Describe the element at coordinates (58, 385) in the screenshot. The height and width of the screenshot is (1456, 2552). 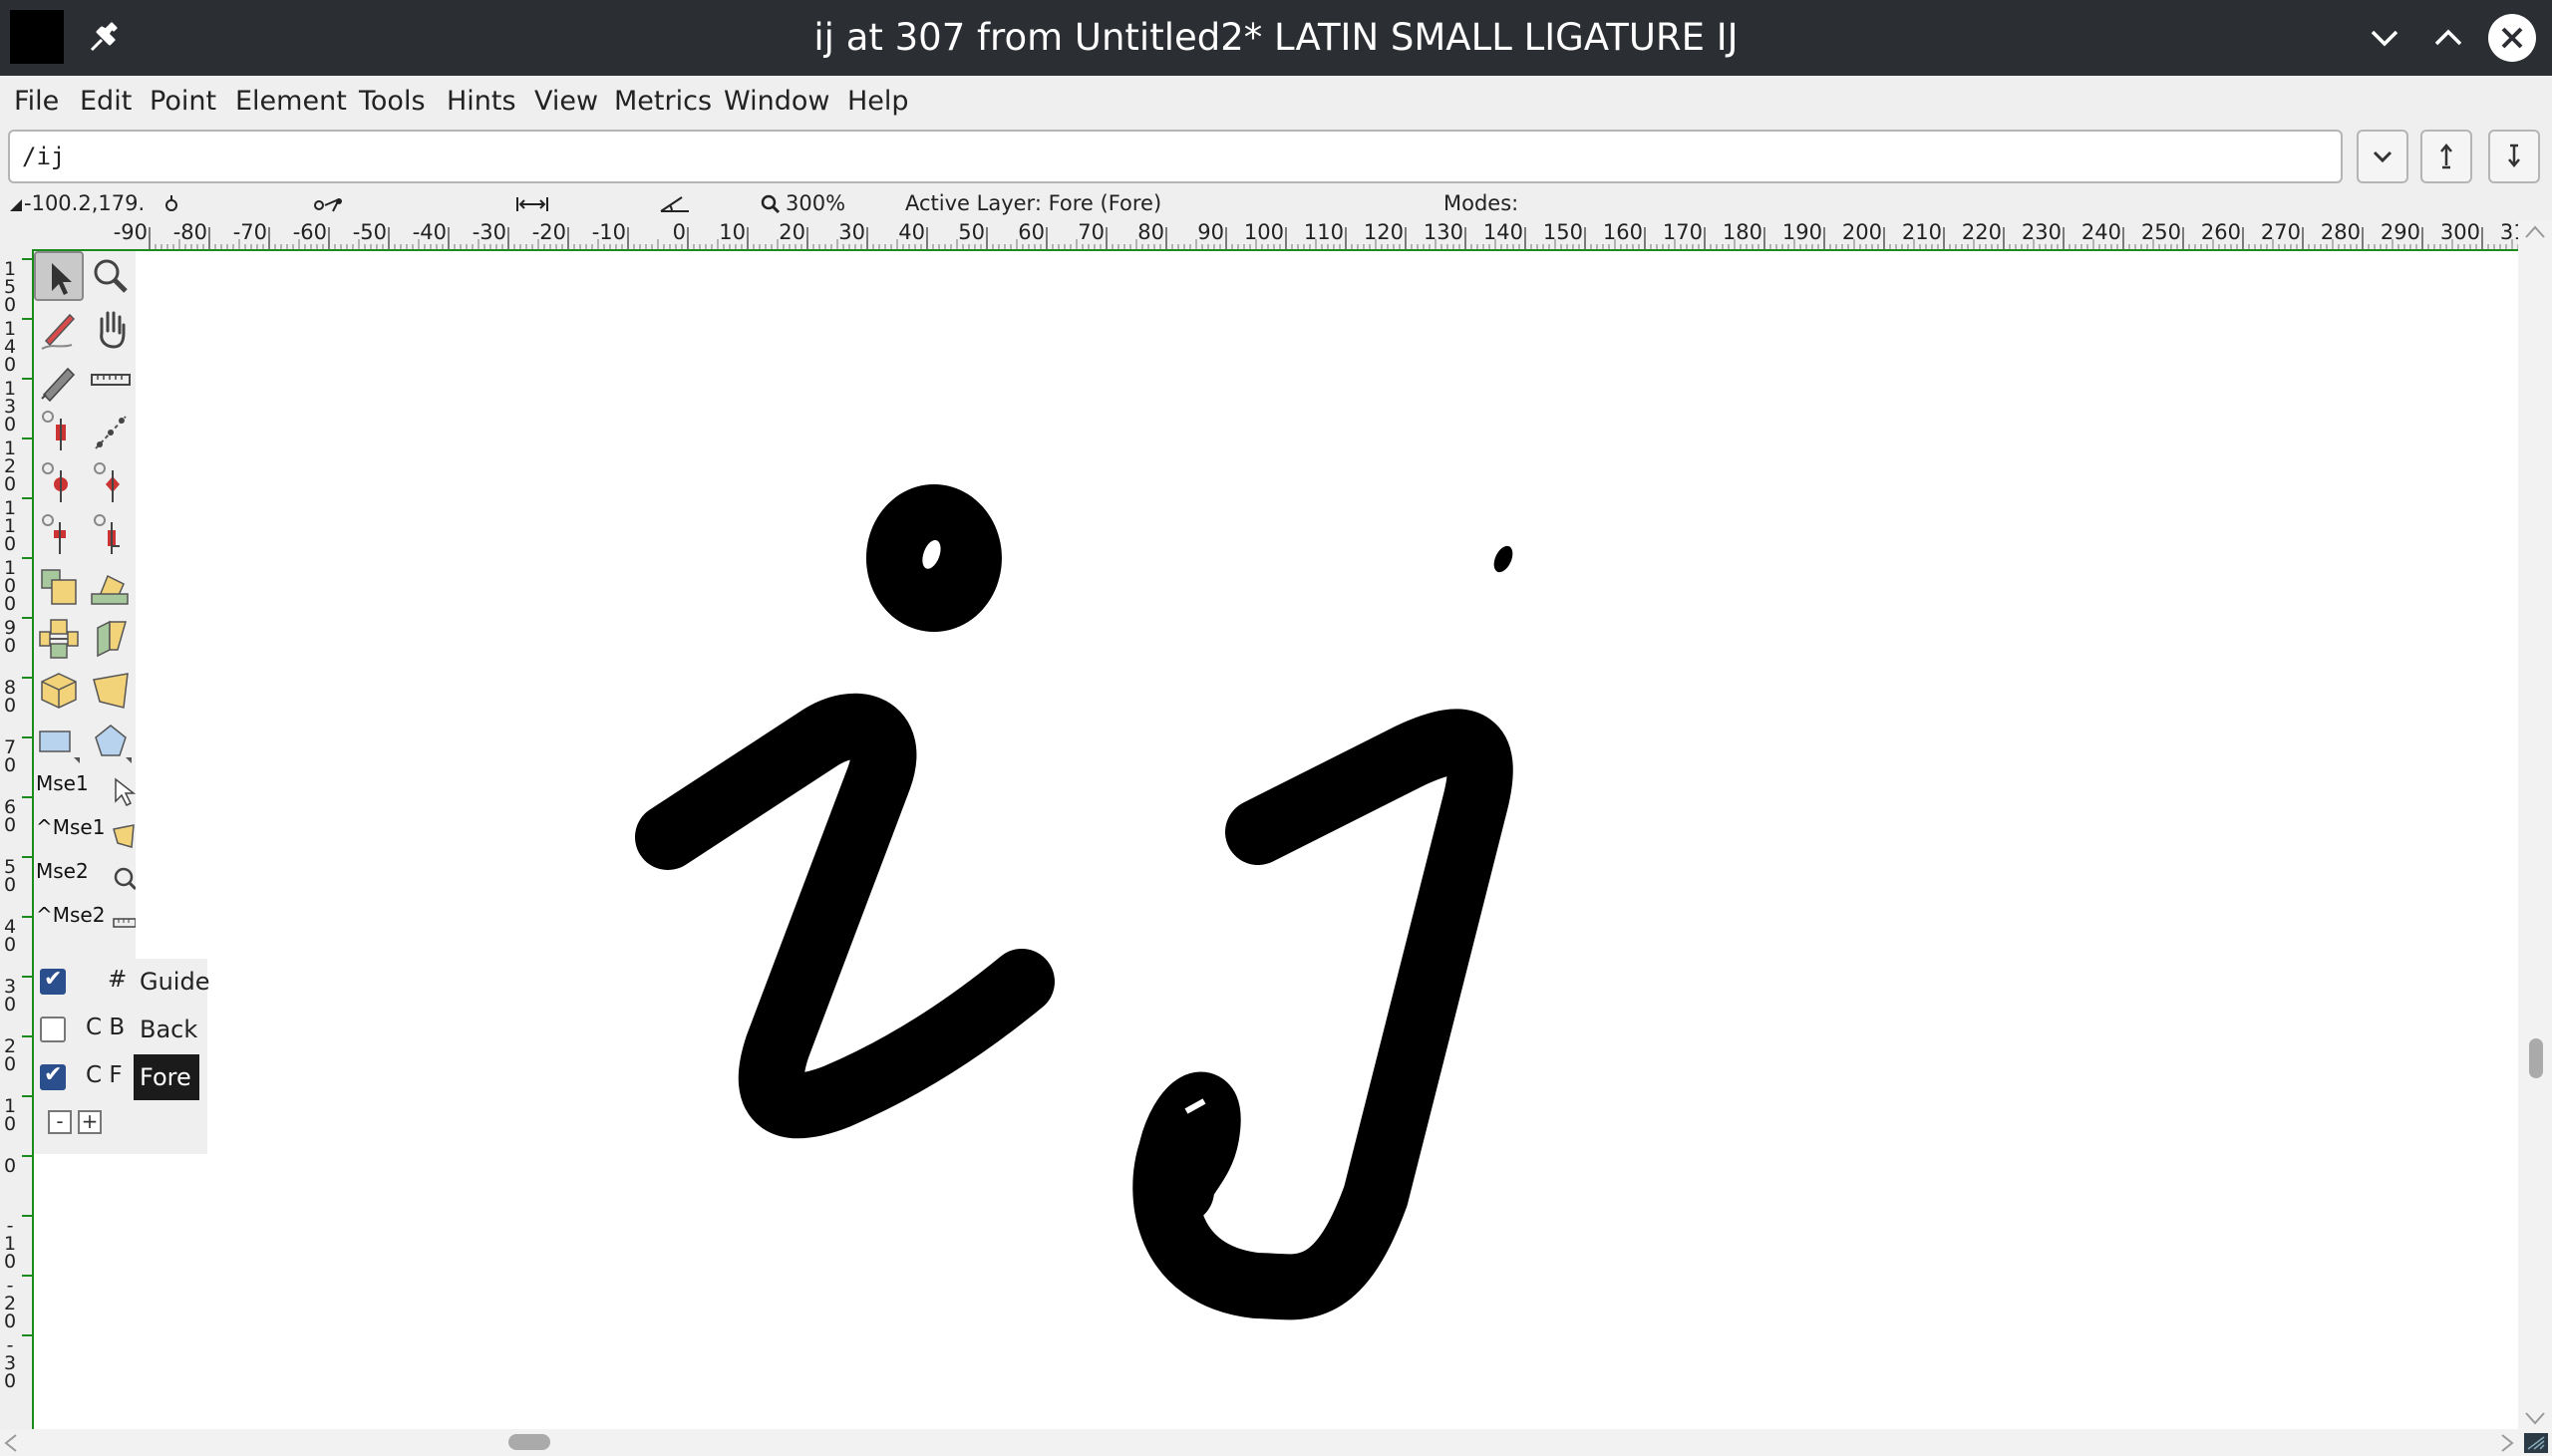
I see `pen-icon` at that location.